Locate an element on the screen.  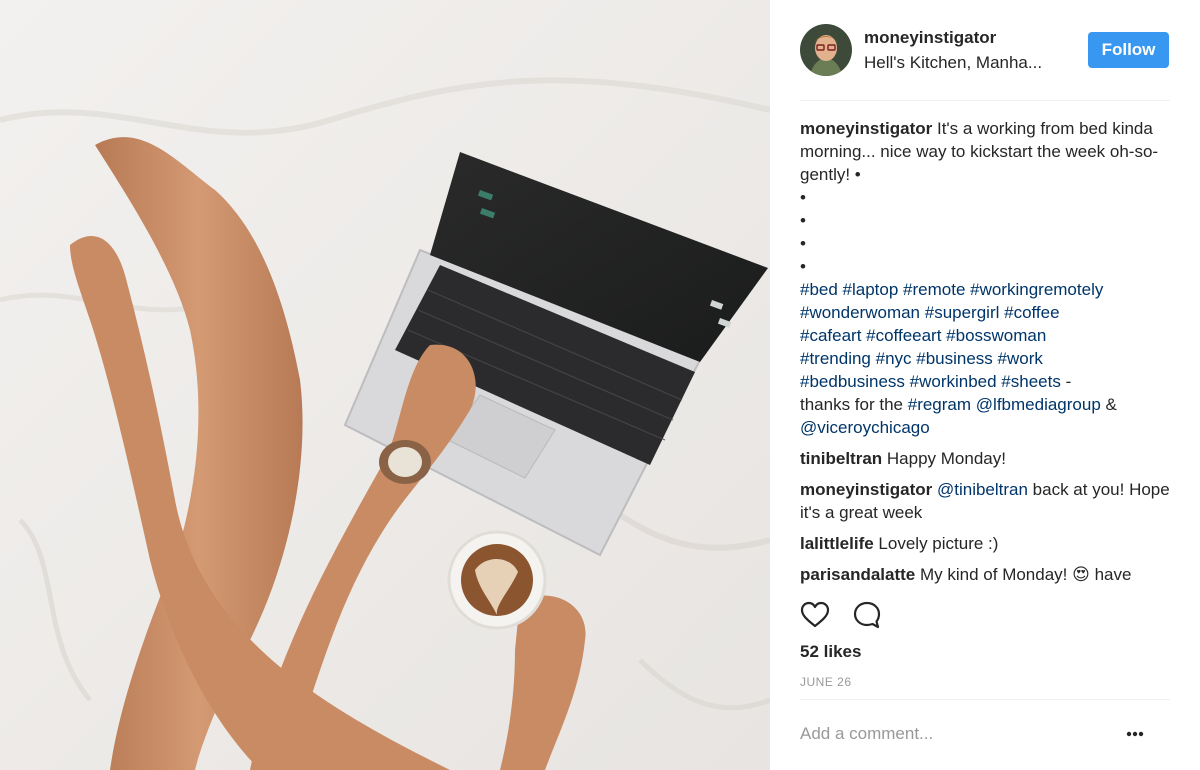
caption-thanks: thanks for the is located at coordinates (854, 404).